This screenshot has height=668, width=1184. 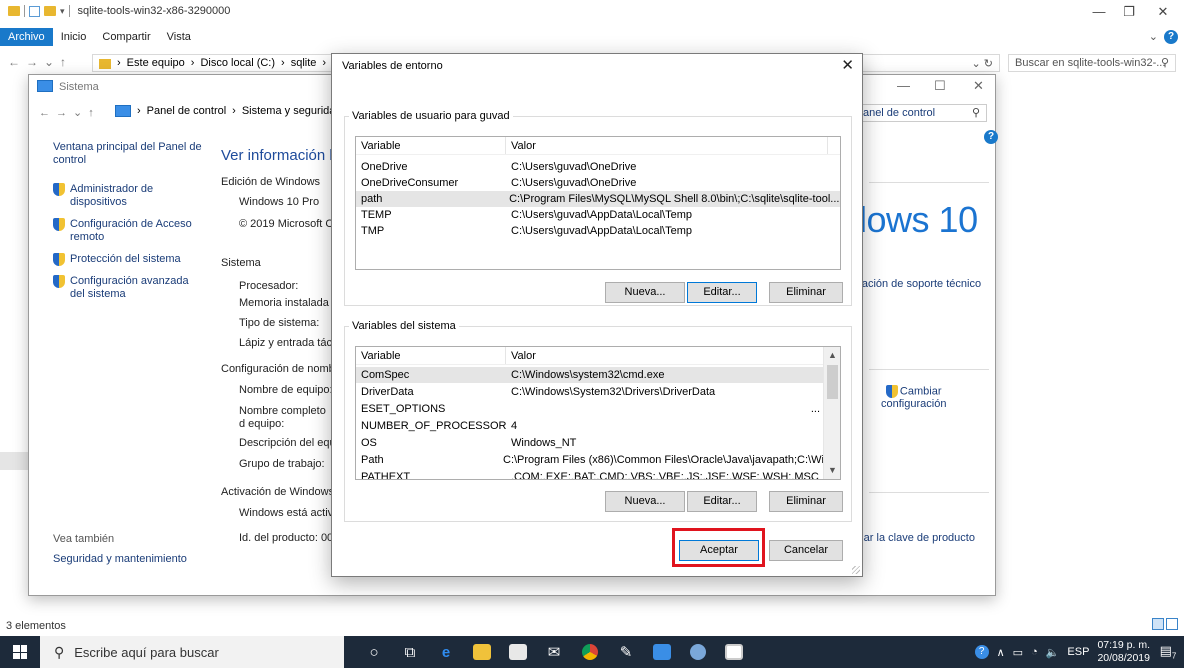 What do you see at coordinates (1168, 652) in the screenshot?
I see `notification-center-icon: ▤7` at bounding box center [1168, 652].